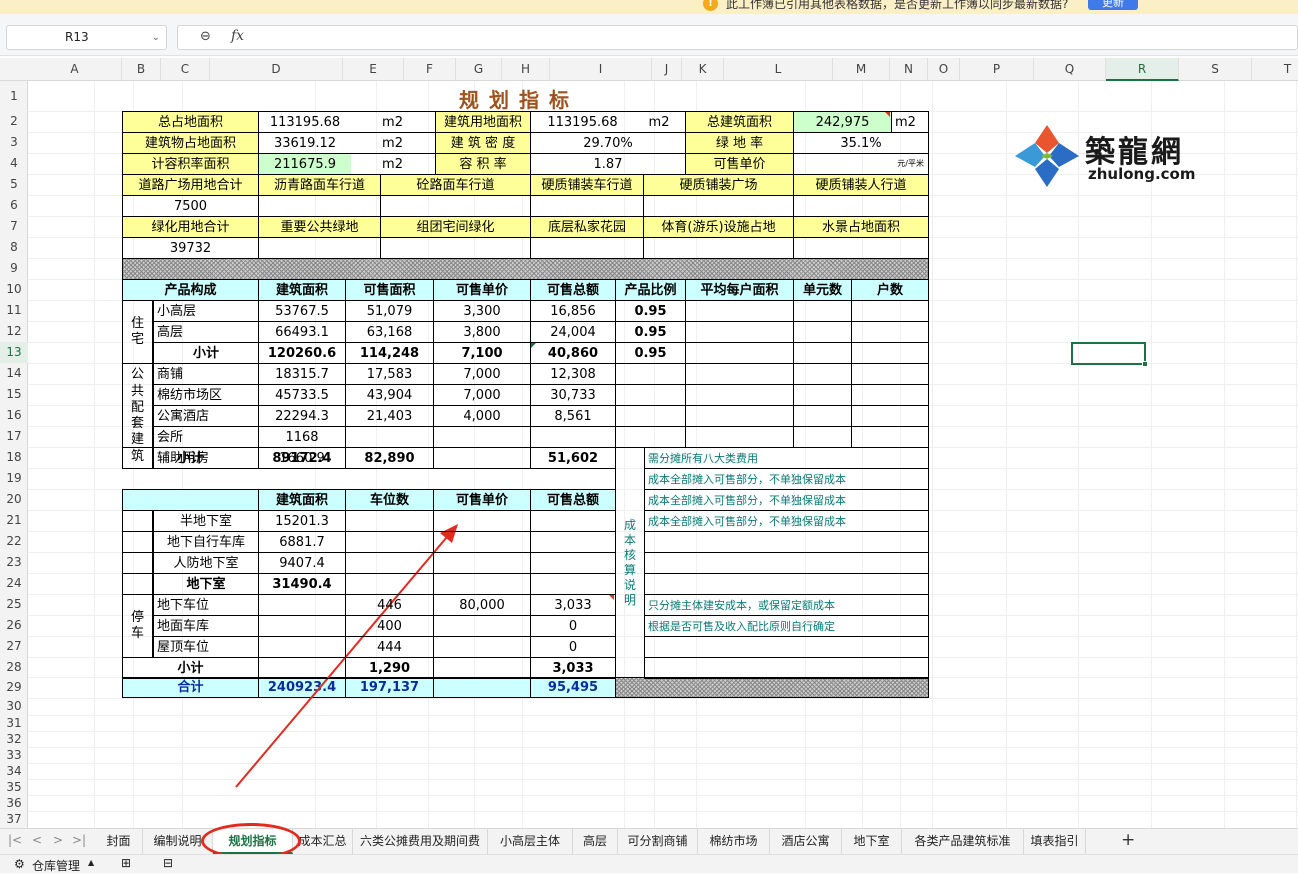 This screenshot has height=874, width=1298. What do you see at coordinates (389, 605) in the screenshot?
I see `sale-area-cell: 446` at bounding box center [389, 605].